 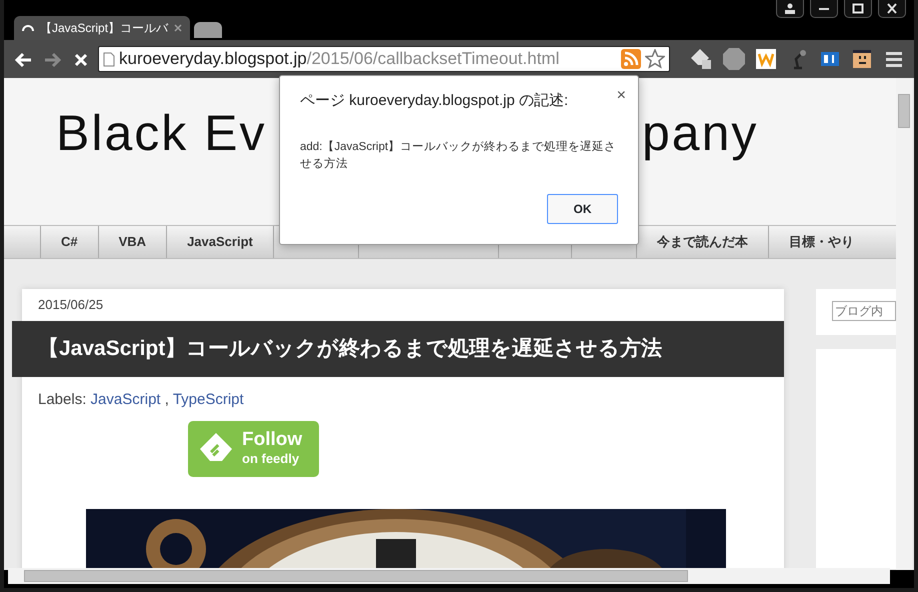 I want to click on minimize-button, so click(x=824, y=9).